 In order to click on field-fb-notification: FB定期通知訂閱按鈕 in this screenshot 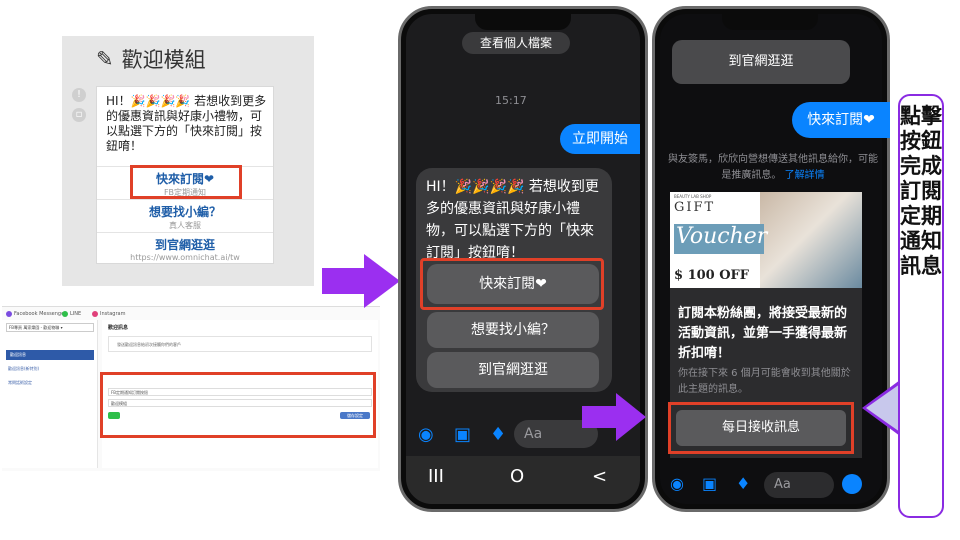, I will do `click(240, 392)`.